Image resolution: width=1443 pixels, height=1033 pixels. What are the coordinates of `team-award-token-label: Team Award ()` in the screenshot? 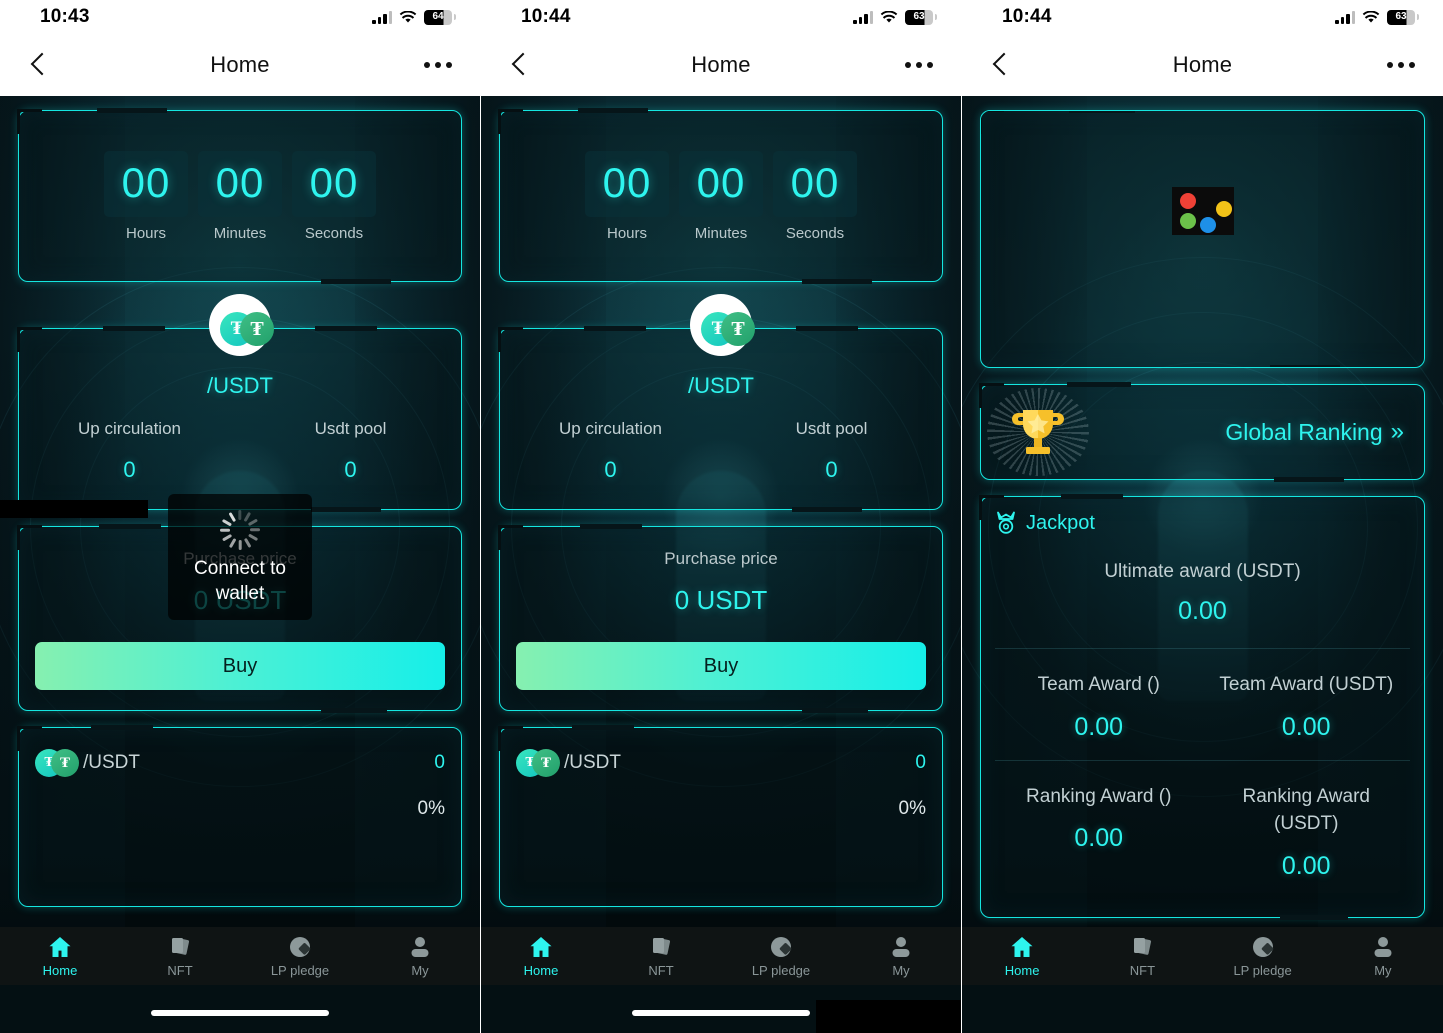 It's located at (1098, 684).